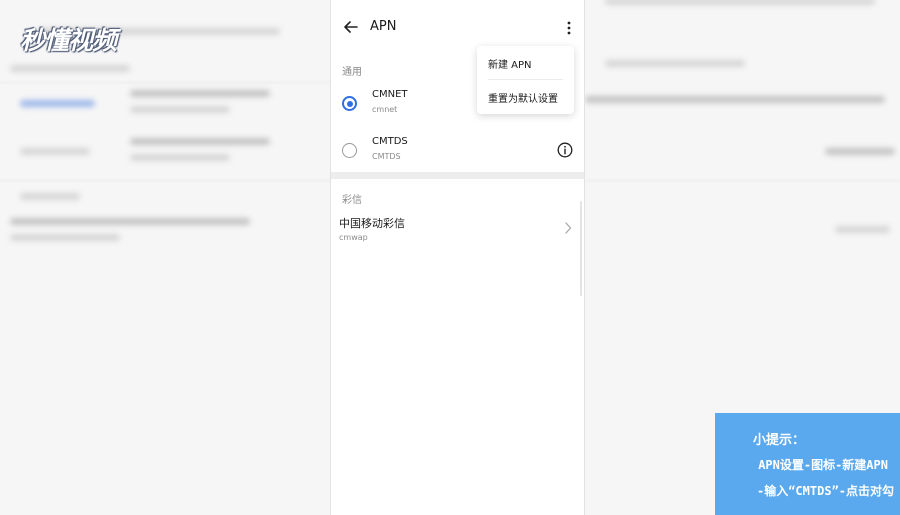  I want to click on chevron-right-icon, so click(568, 228).